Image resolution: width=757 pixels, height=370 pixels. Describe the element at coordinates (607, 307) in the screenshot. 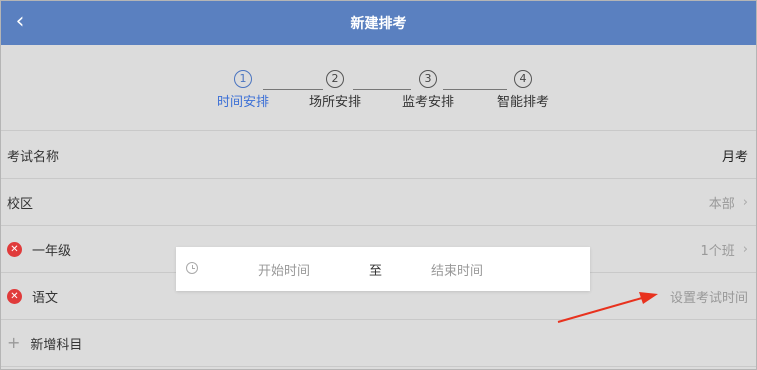

I see `annotation-arrow-icon` at that location.